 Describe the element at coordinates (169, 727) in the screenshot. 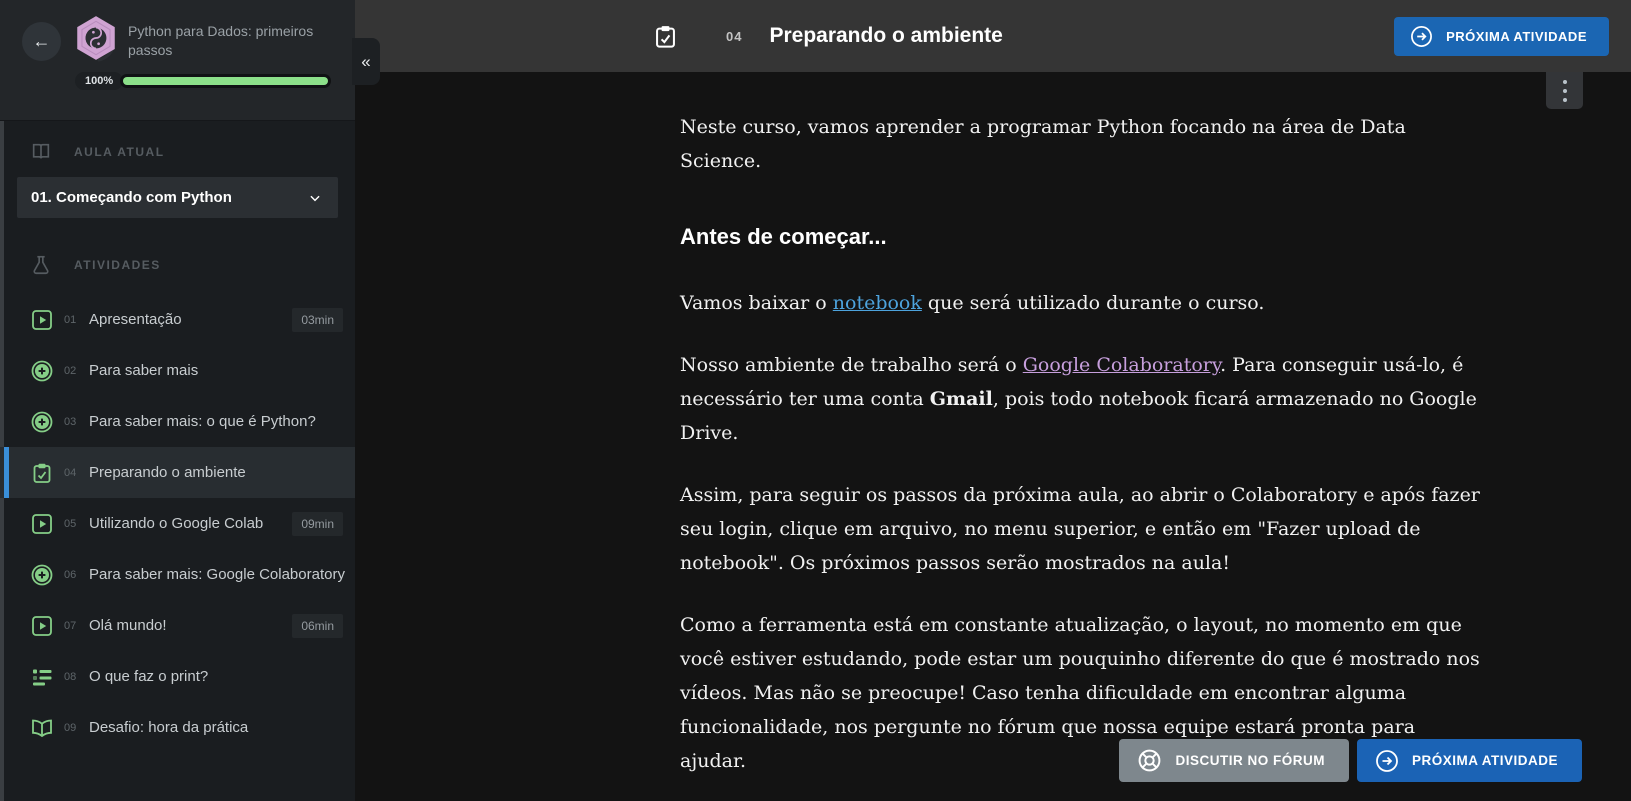

I see `activity-label: Desafio: hora da prática` at that location.